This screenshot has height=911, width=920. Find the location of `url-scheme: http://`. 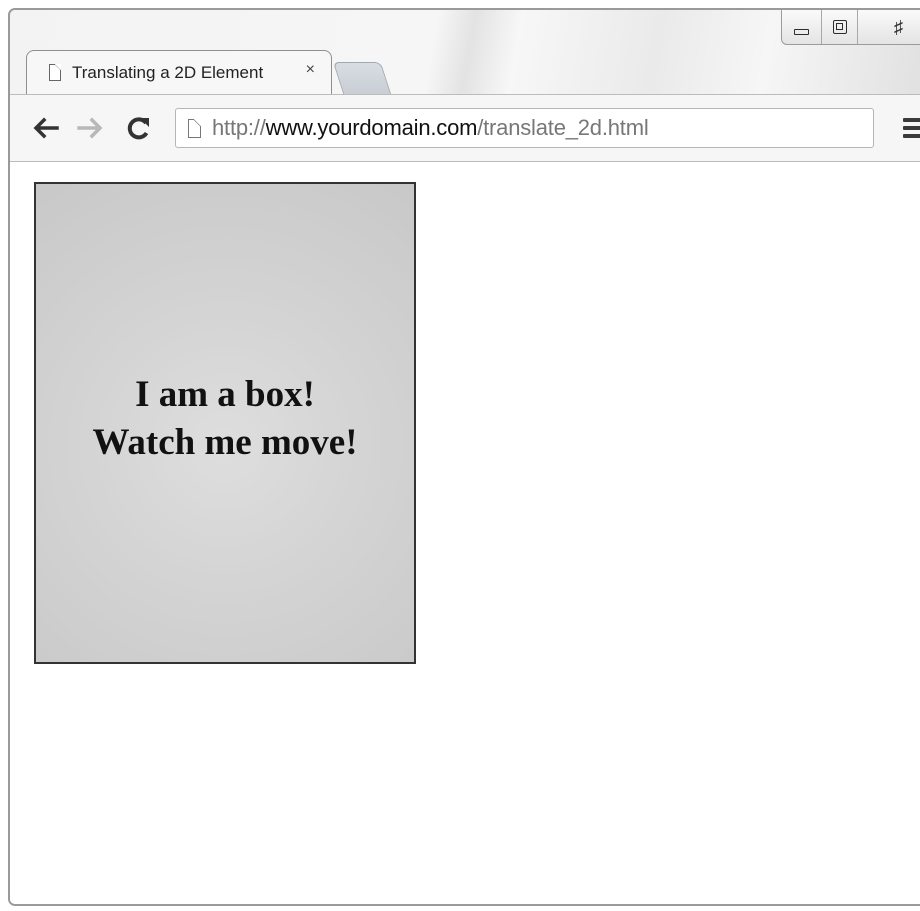

url-scheme: http:// is located at coordinates (239, 127).